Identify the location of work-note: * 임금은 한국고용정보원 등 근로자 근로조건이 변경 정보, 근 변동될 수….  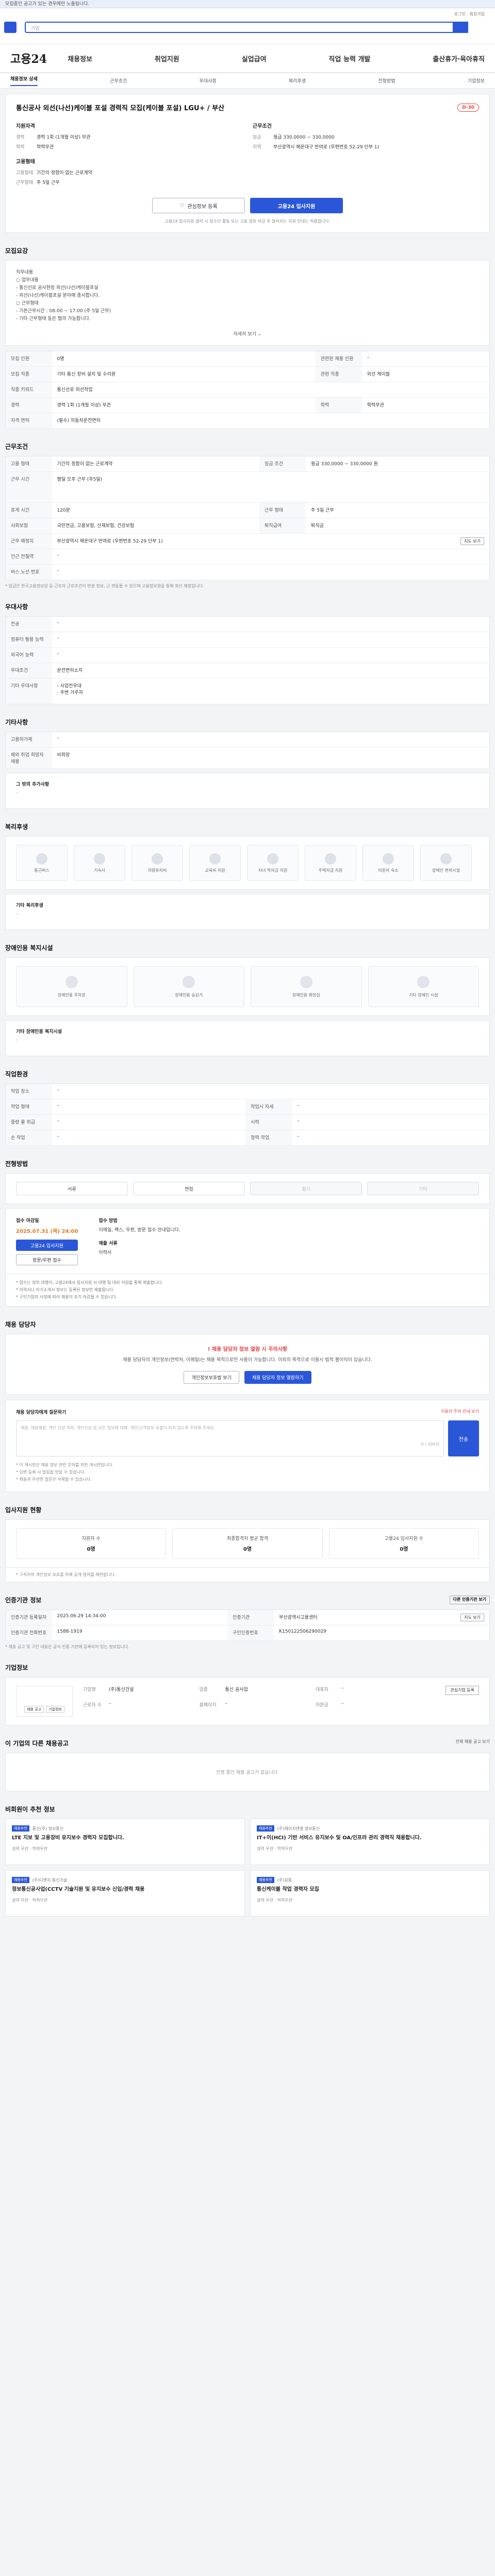
(105, 586).